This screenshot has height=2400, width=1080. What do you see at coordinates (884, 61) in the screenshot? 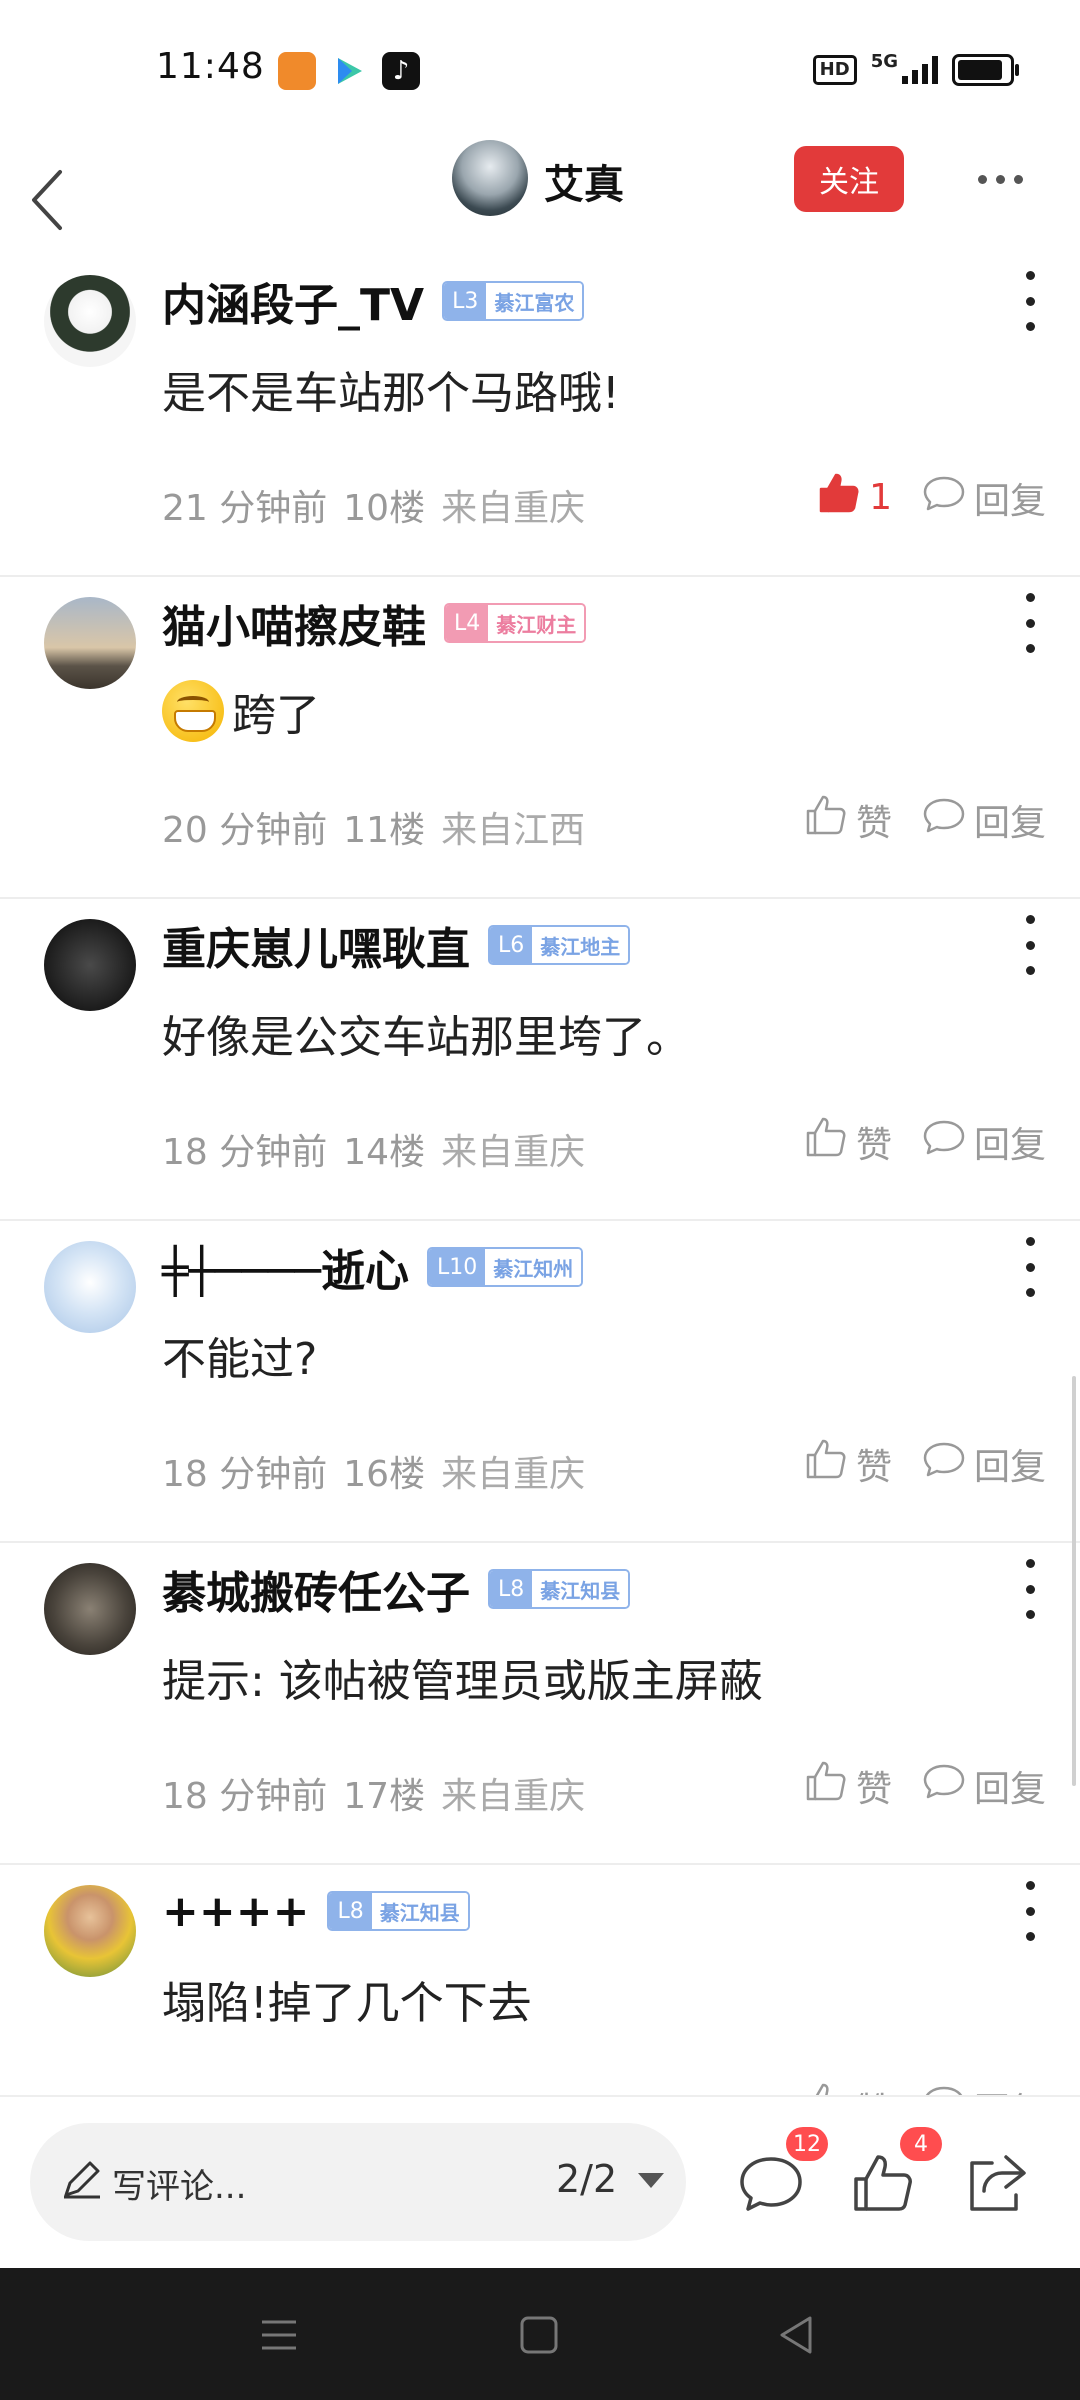
I see `network-type: 5G` at bounding box center [884, 61].